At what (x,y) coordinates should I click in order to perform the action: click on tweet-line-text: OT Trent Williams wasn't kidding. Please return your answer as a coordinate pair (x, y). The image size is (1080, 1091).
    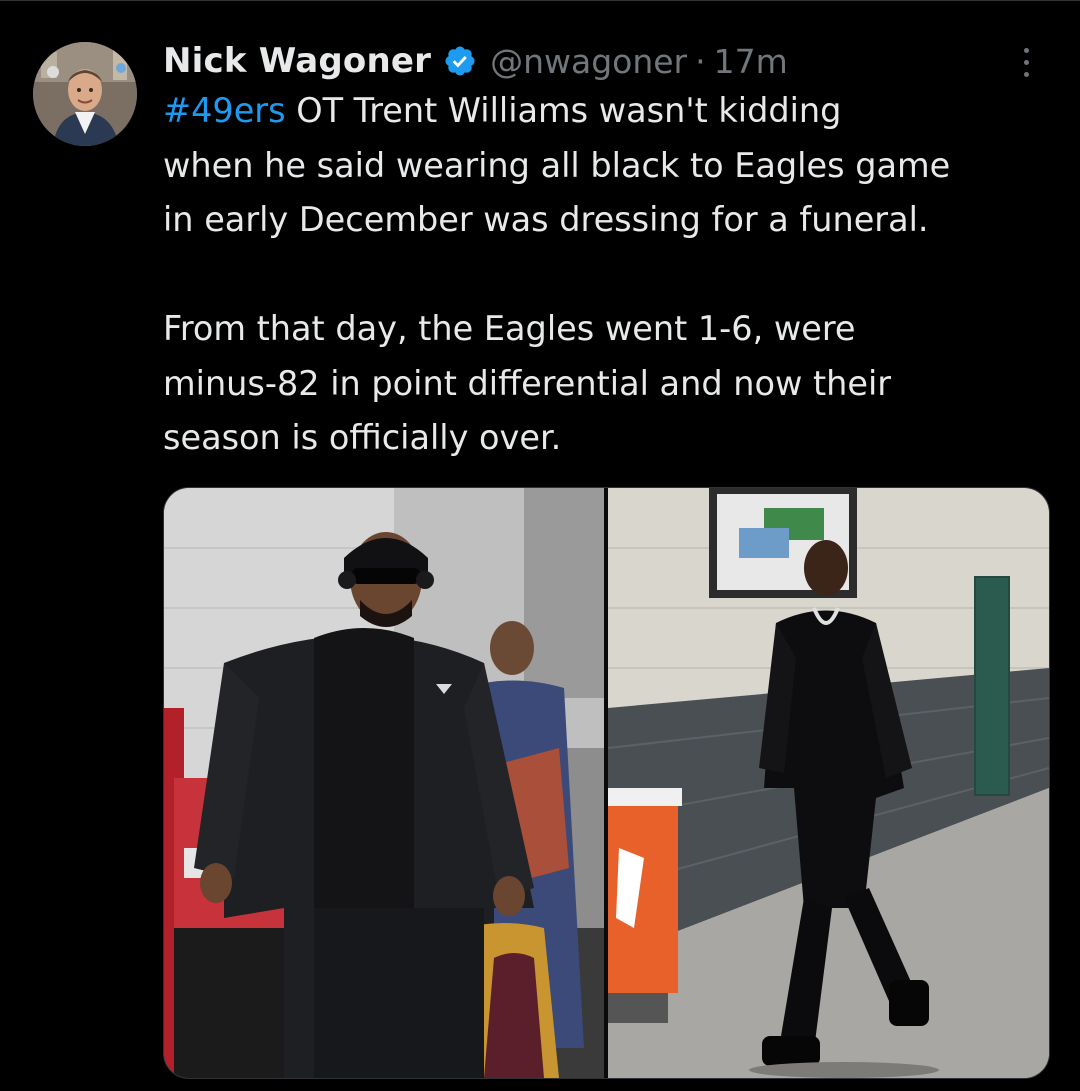
    Looking at the image, I should click on (563, 110).